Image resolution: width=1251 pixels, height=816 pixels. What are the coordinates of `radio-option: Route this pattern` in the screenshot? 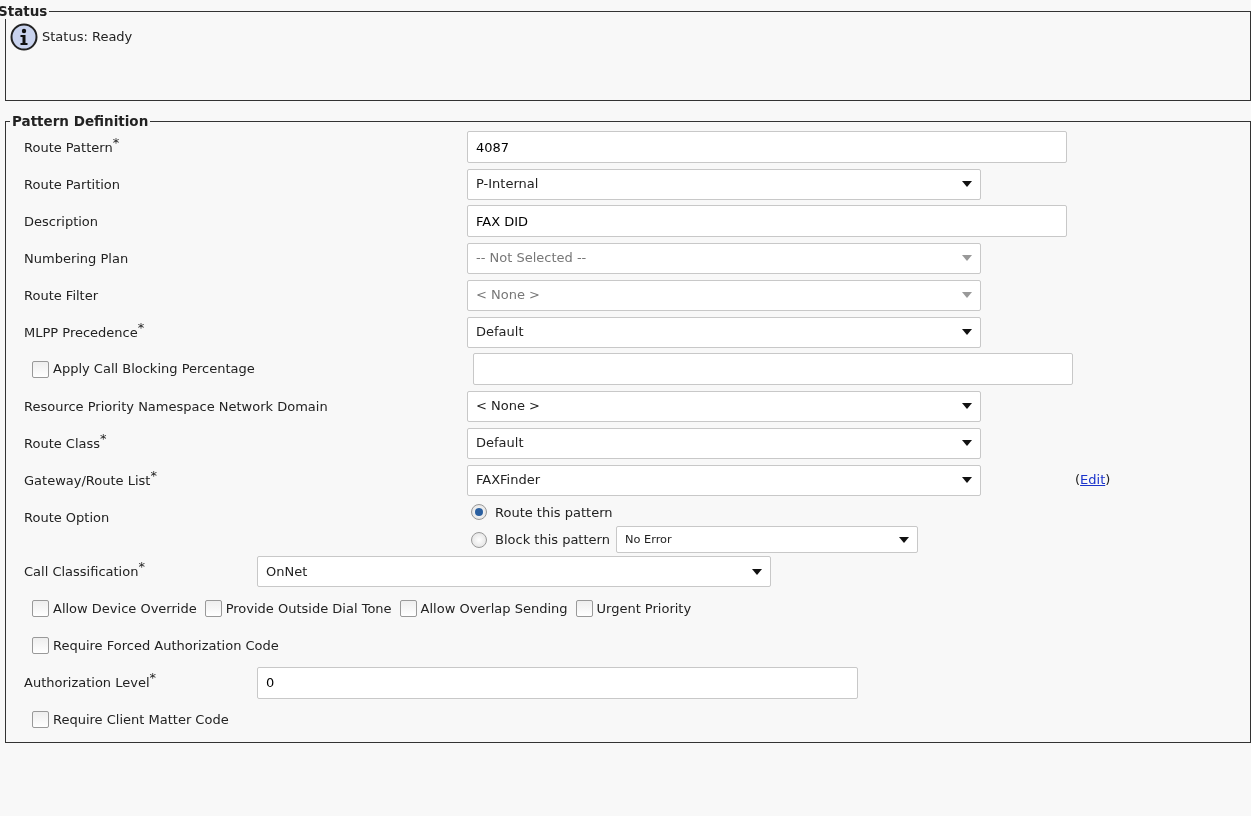 It's located at (542, 512).